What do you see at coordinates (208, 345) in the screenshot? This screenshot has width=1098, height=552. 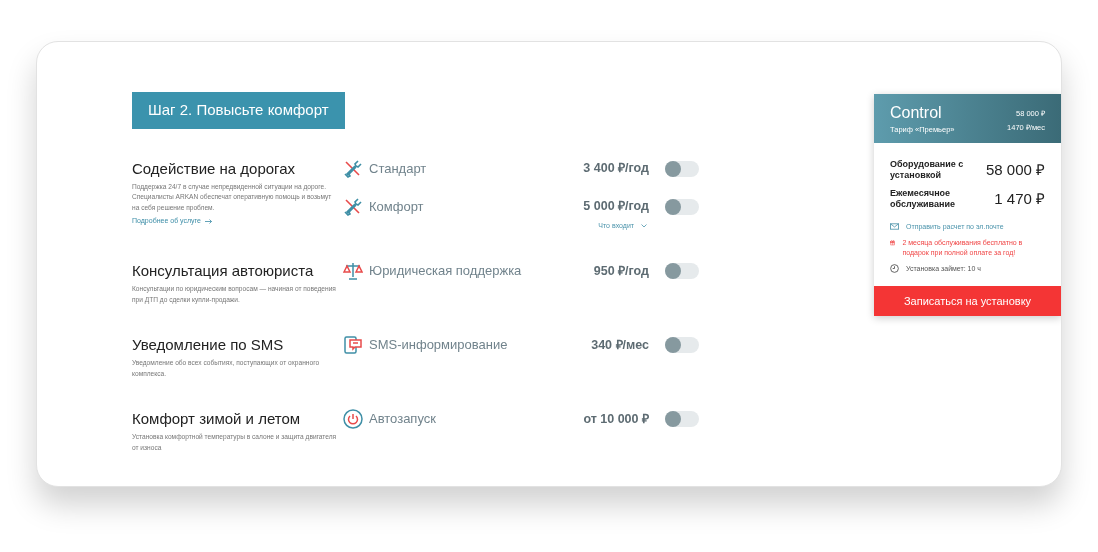 I see `section-title: Уведомление по SMS` at bounding box center [208, 345].